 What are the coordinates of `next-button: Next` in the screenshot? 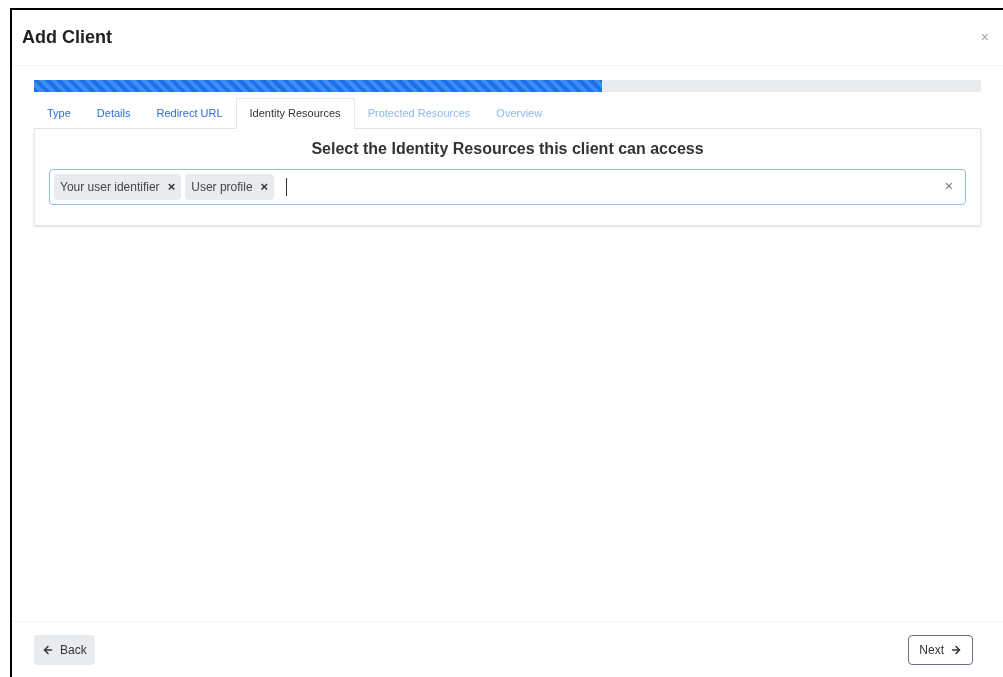 It's located at (940, 649).